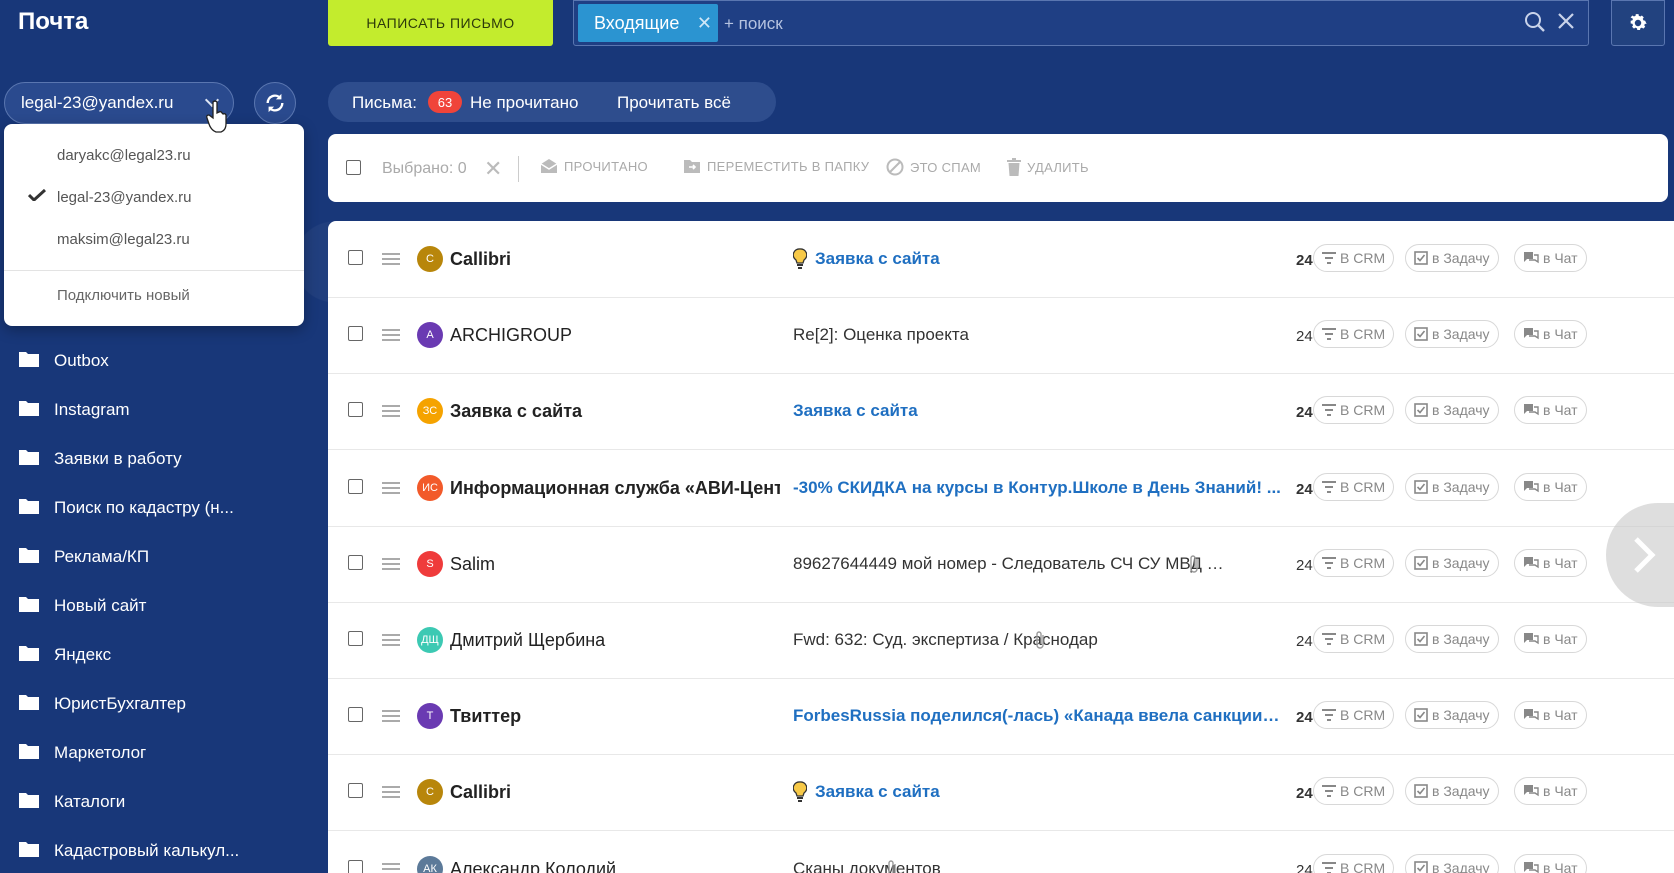  Describe the element at coordinates (674, 103) in the screenshot. I see `read-all-link: Прочитать всё` at that location.